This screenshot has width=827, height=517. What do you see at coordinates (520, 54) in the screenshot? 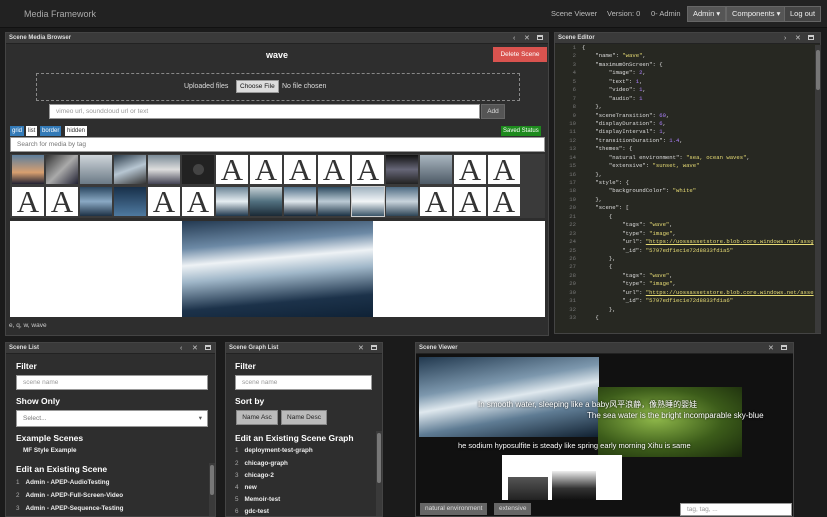
I see `delete-scene-button: Delete Scene` at bounding box center [520, 54].